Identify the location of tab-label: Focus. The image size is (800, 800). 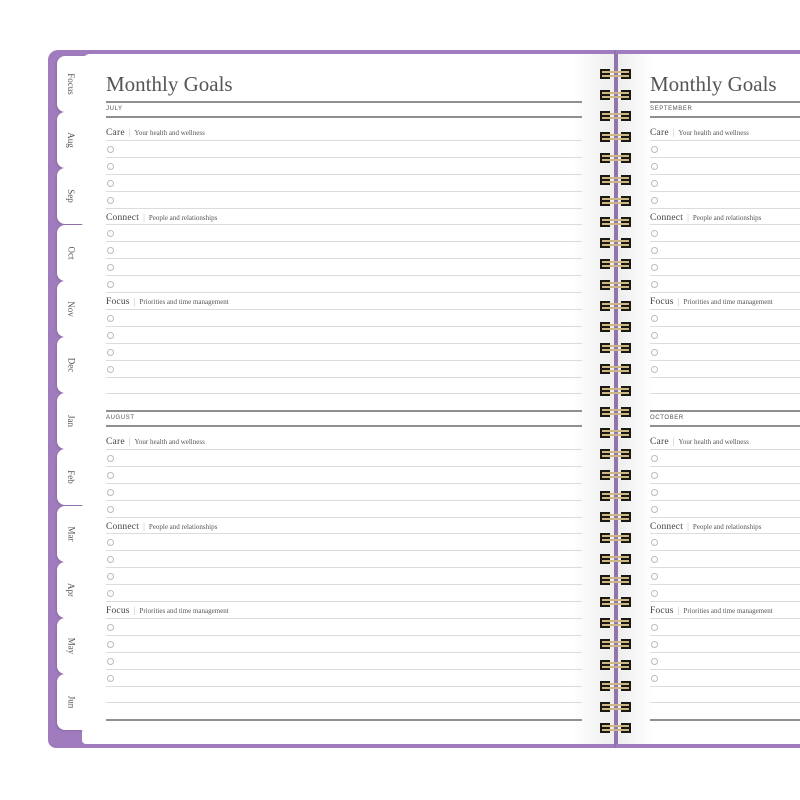
(70, 84).